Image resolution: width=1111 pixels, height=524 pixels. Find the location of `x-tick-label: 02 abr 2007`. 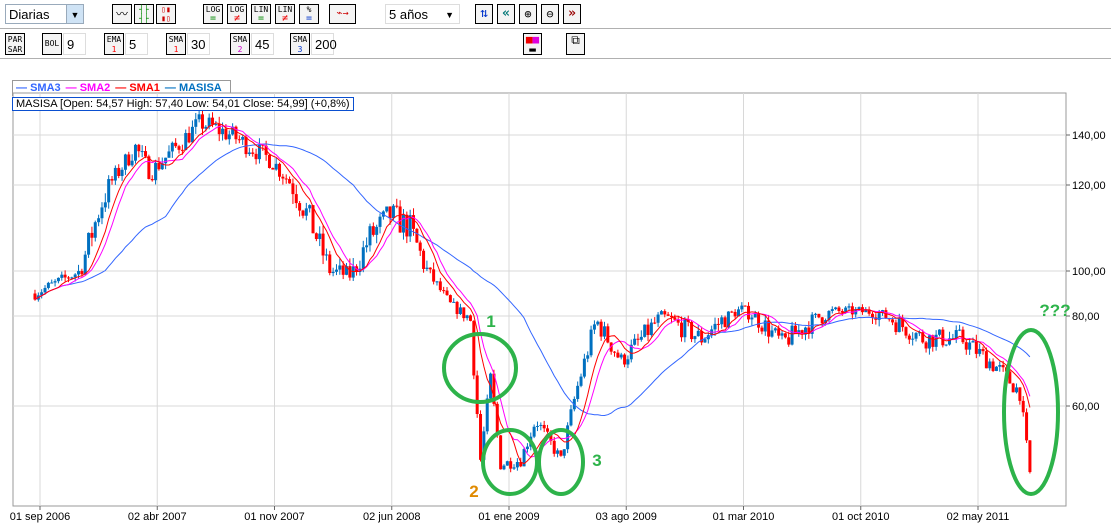

x-tick-label: 02 abr 2007 is located at coordinates (157, 517).